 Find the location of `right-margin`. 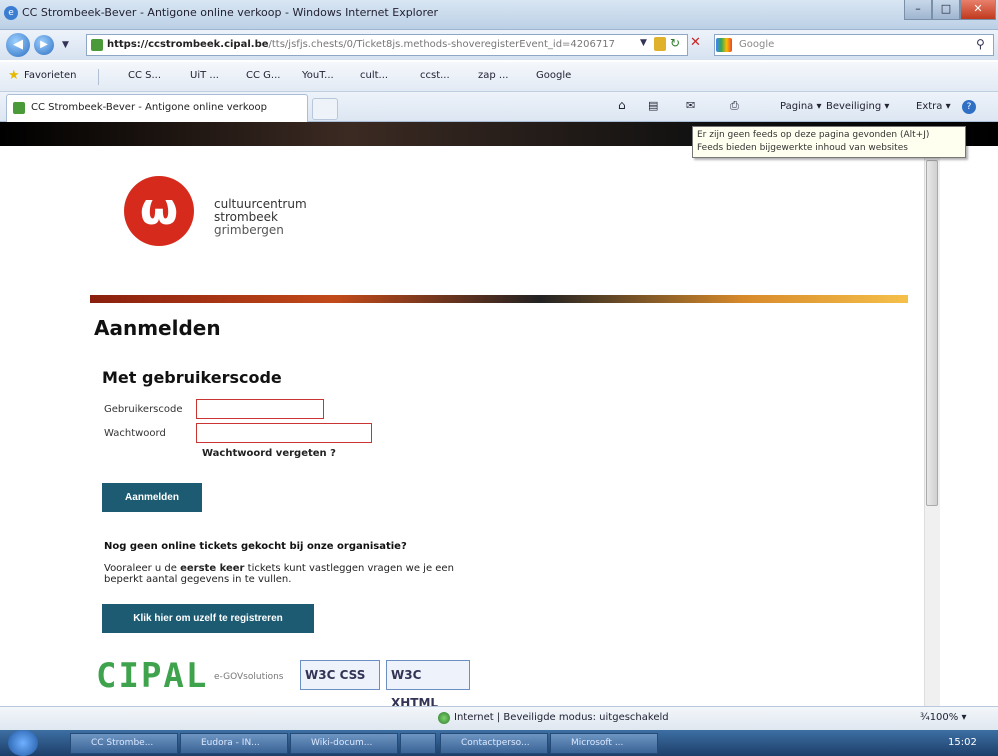

right-margin is located at coordinates (969, 426).